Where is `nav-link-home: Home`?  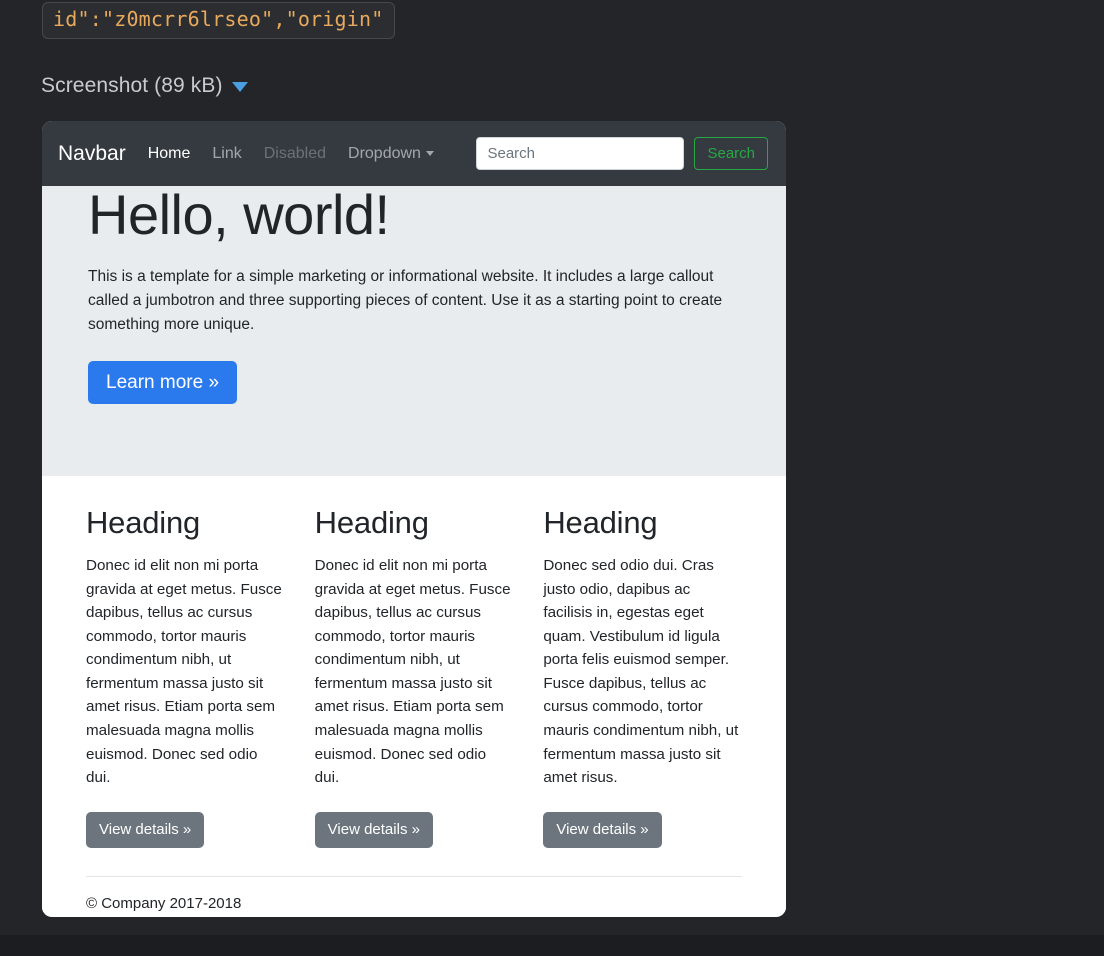
nav-link-home: Home is located at coordinates (169, 154).